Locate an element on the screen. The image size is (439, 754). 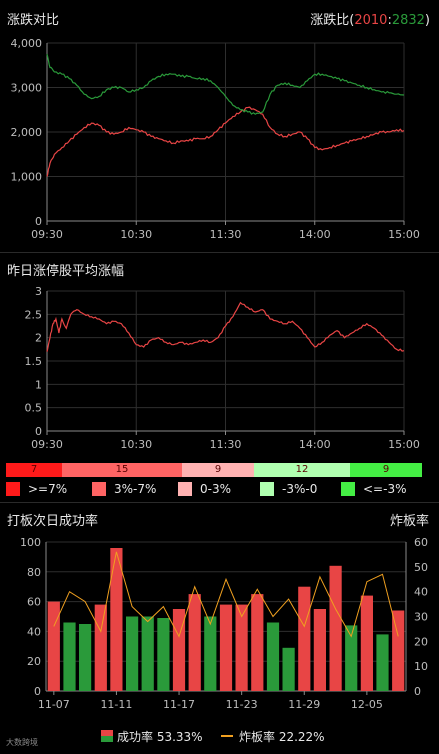
legend-item: 3%-7% is located at coordinates (124, 489).